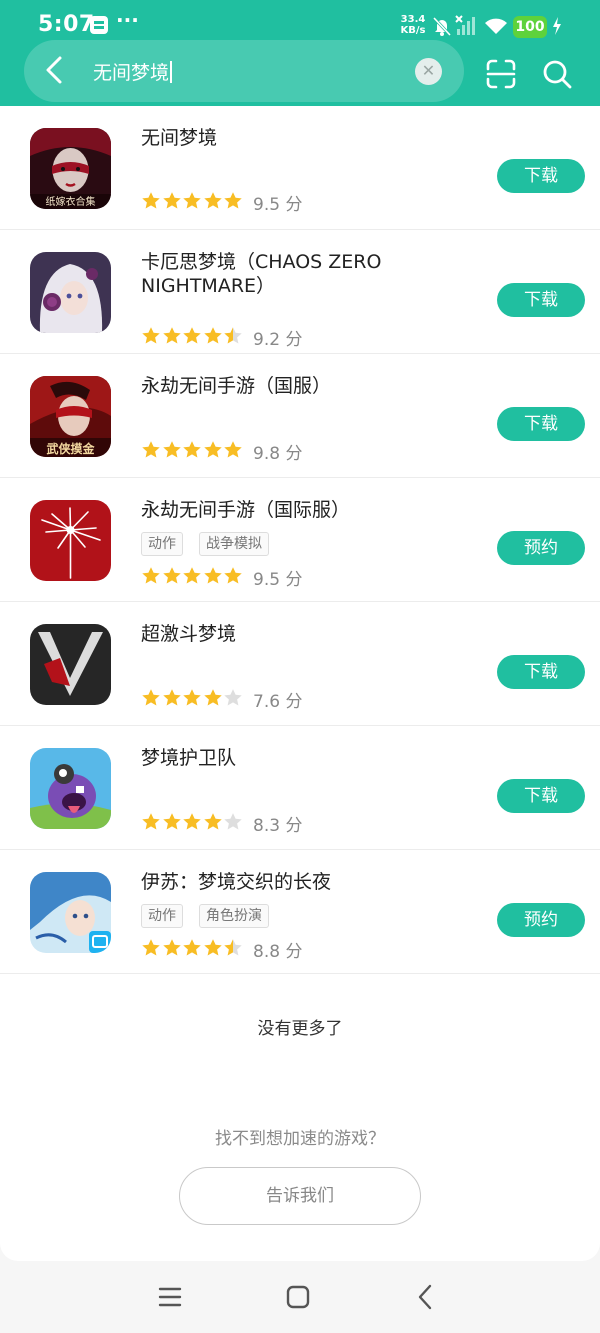 The width and height of the screenshot is (600, 1333). What do you see at coordinates (300, 788) in the screenshot?
I see `game-row: 梦境护卫队 8.3 分 下载` at bounding box center [300, 788].